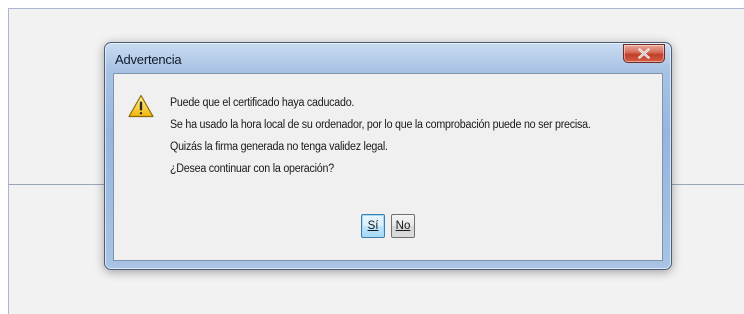 Image resolution: width=744 pixels, height=314 pixels. What do you see at coordinates (262, 103) in the screenshot?
I see `message-line: Puede que el certificado haya caducado.` at bounding box center [262, 103].